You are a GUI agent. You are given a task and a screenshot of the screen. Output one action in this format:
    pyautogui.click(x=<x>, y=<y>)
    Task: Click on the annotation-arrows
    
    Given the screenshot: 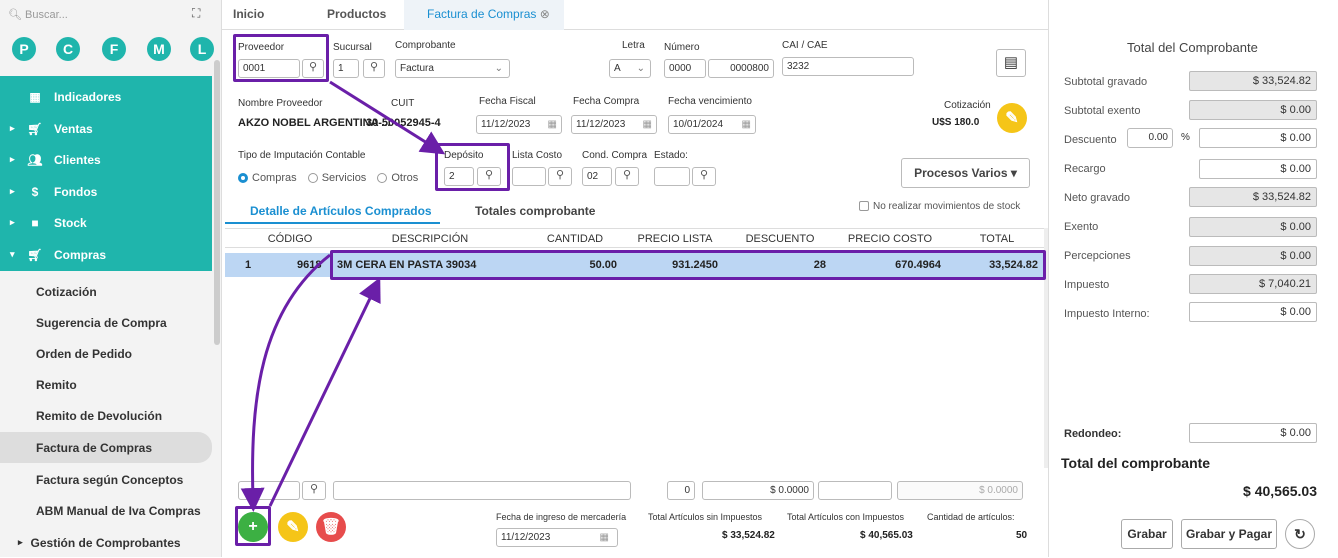 What is the action you would take?
    pyautogui.click(x=343, y=296)
    